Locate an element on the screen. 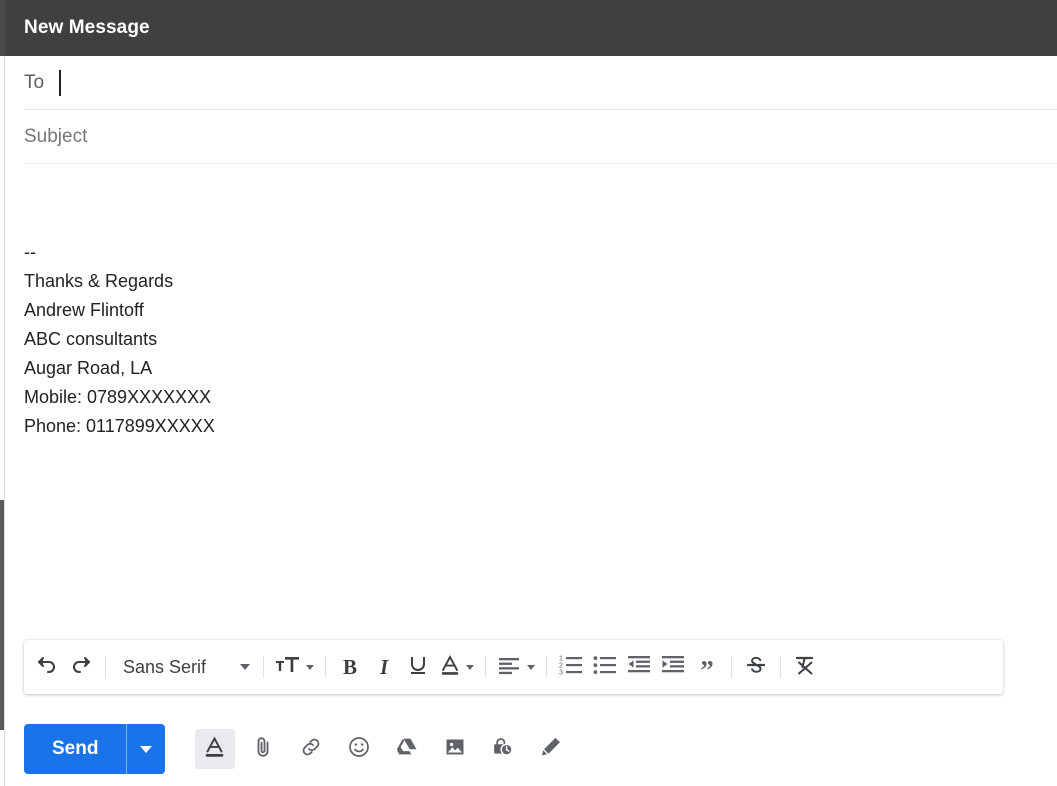 Image resolution: width=1057 pixels, height=786 pixels. indent-increase-icon is located at coordinates (673, 667).